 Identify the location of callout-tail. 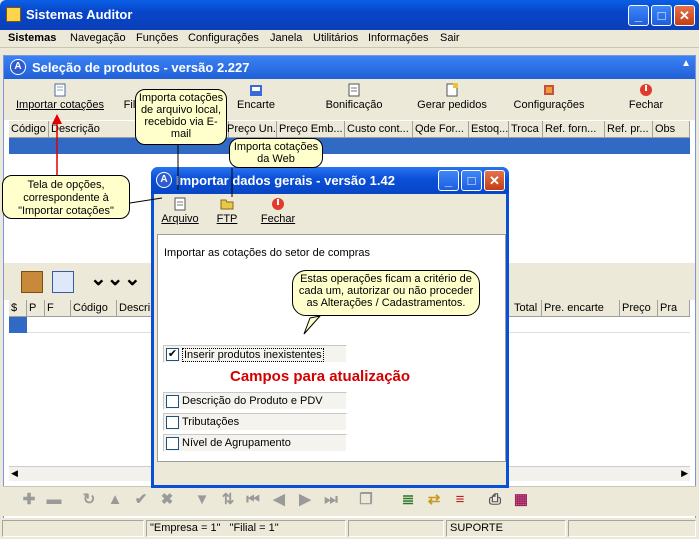
(312, 325).